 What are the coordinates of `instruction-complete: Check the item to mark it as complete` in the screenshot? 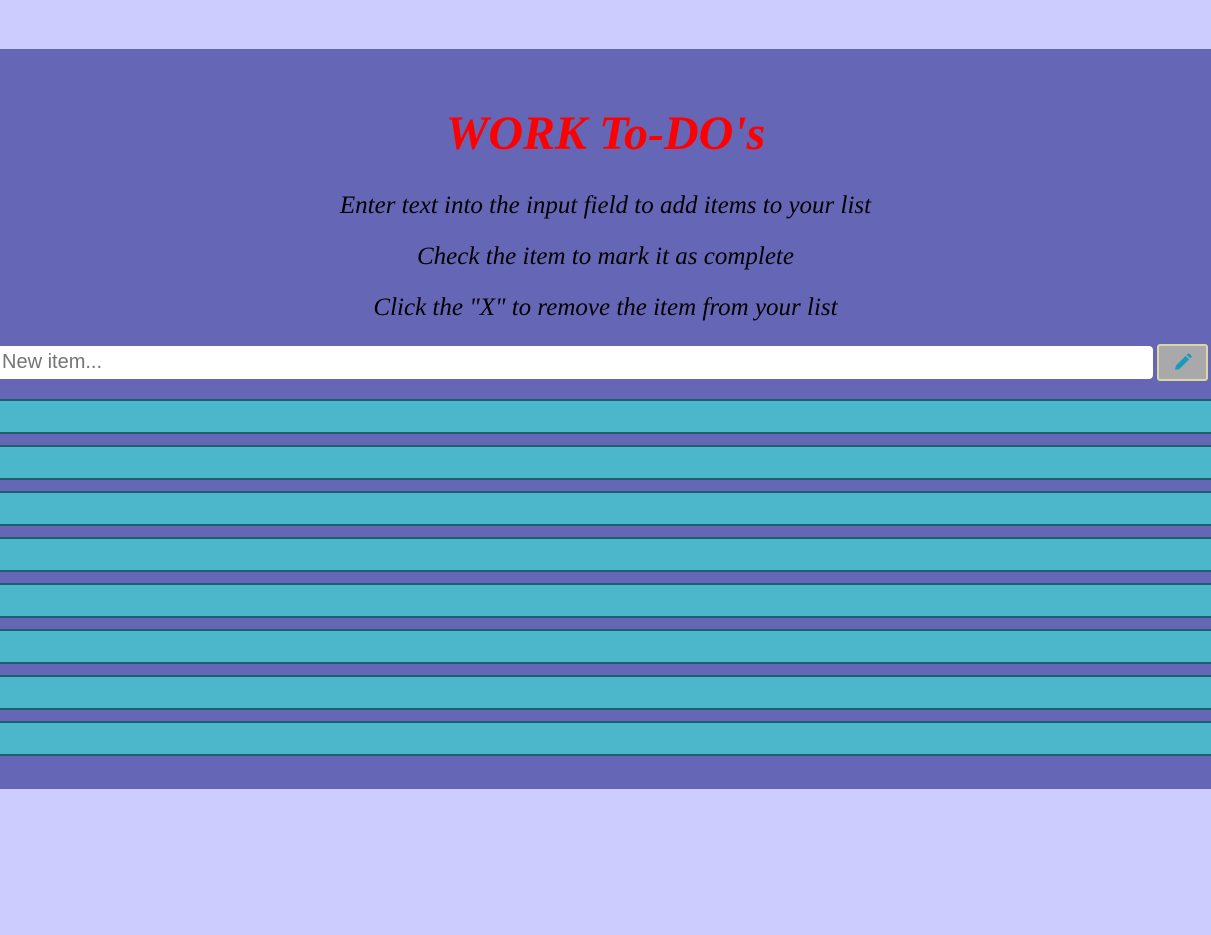 It's located at (605, 256).